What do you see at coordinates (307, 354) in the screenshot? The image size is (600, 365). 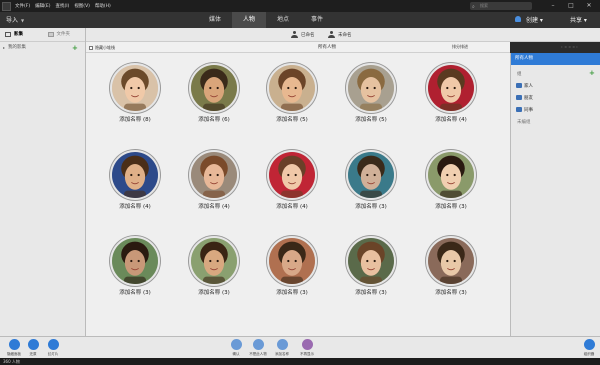 I see `dont-show-button-label: 不再显示` at bounding box center [307, 354].